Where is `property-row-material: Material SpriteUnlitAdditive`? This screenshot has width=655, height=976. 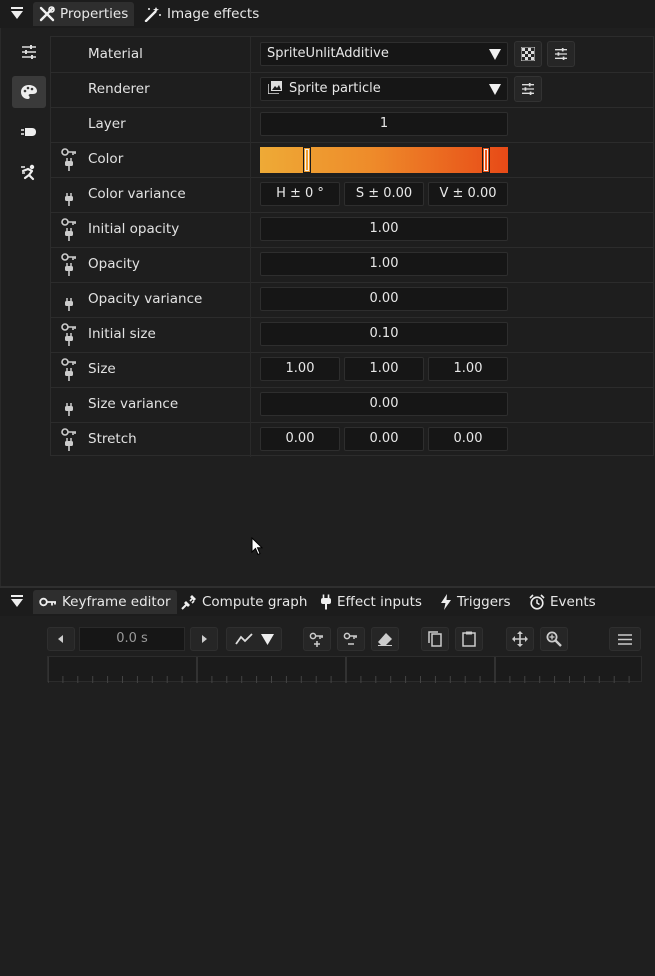 property-row-material: Material SpriteUnlitAdditive is located at coordinates (352, 55).